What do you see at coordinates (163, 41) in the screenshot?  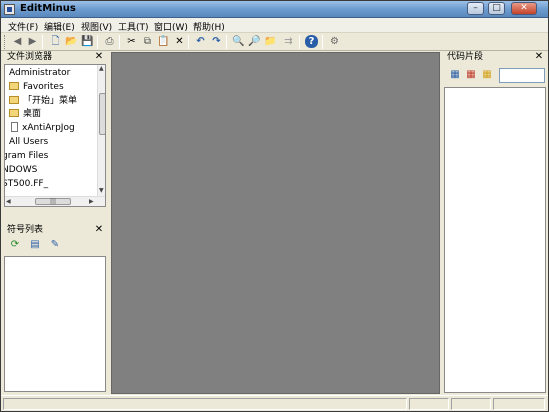 I see `paste-icon: 📋` at bounding box center [163, 41].